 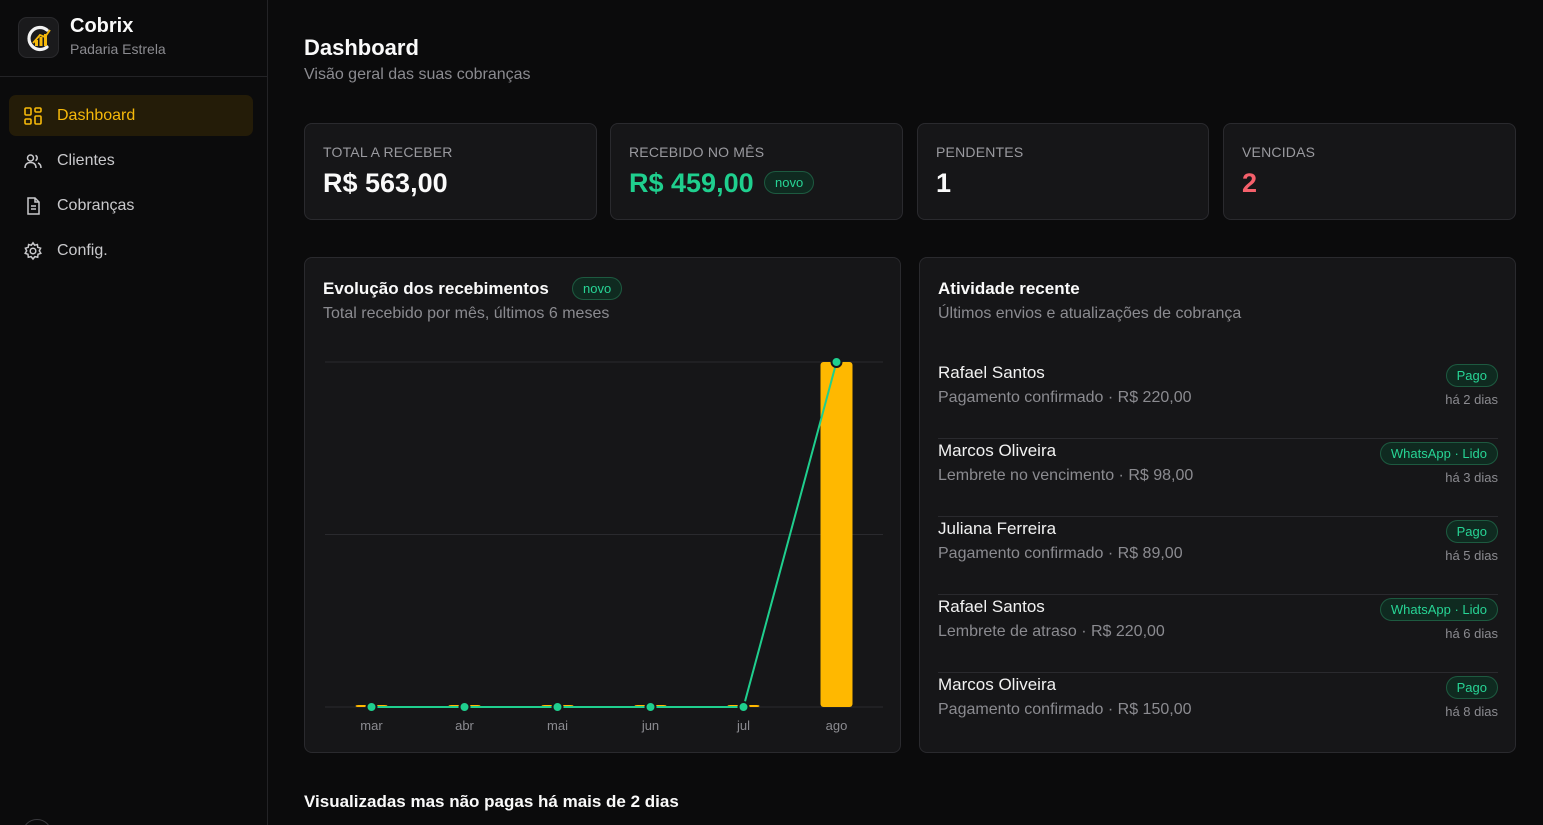 I want to click on stat-card-vencidas: VENCIDAS 2, so click(x=1369, y=171).